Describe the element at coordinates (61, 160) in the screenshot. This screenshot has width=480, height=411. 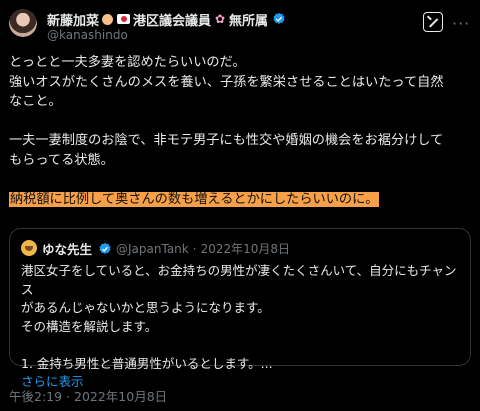
I see `tweet-line: もらってる状態。` at that location.